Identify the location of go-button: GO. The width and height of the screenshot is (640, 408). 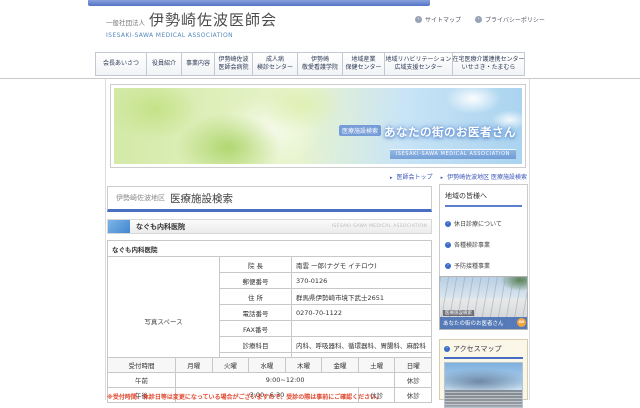
(521, 322).